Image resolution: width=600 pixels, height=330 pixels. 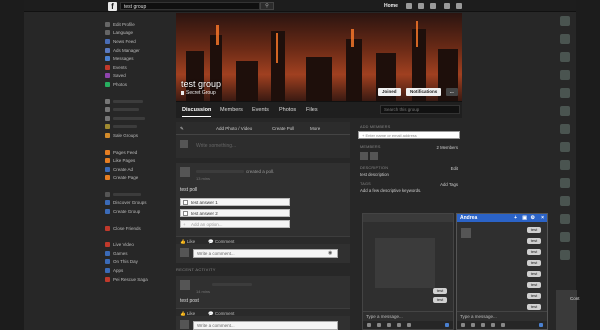 What do you see at coordinates (448, 147) in the screenshot?
I see `members-count: 2 Members` at bounding box center [448, 147].